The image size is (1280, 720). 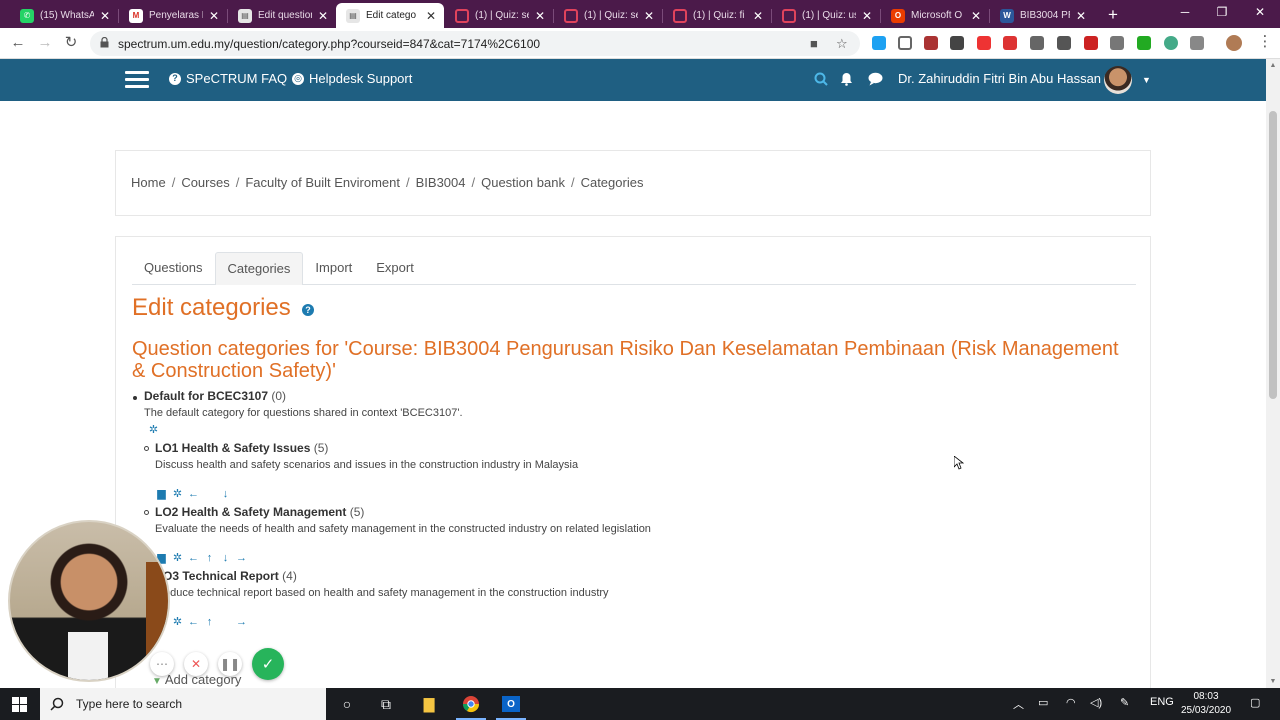 I want to click on pause-icon: ❚❚, so click(x=230, y=664).